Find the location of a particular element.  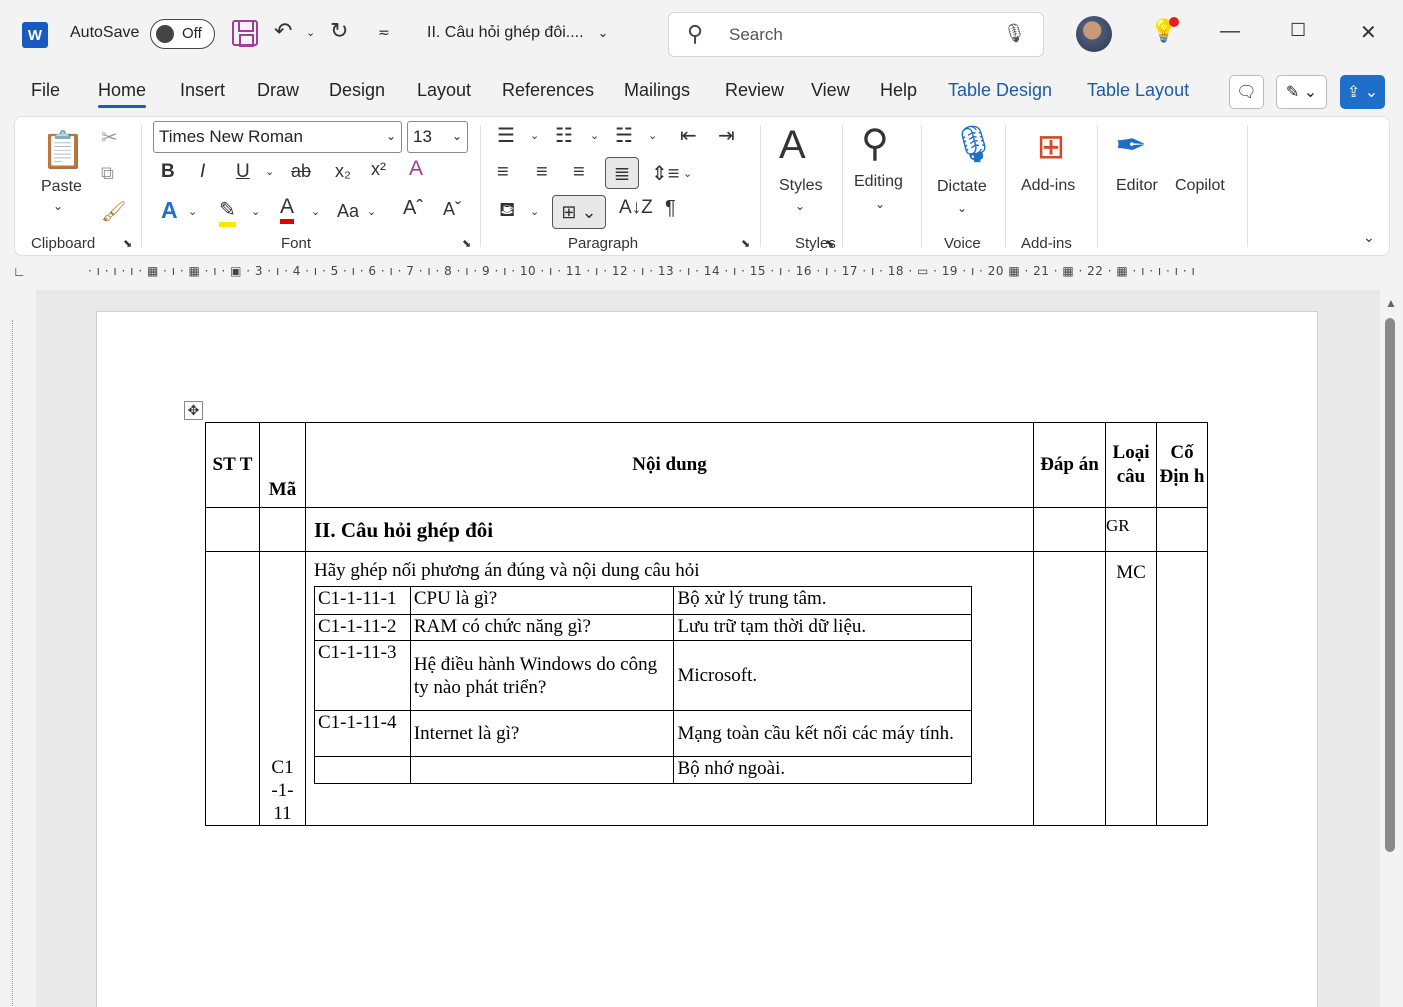

pair-question: Internet là gì? is located at coordinates (542, 733).